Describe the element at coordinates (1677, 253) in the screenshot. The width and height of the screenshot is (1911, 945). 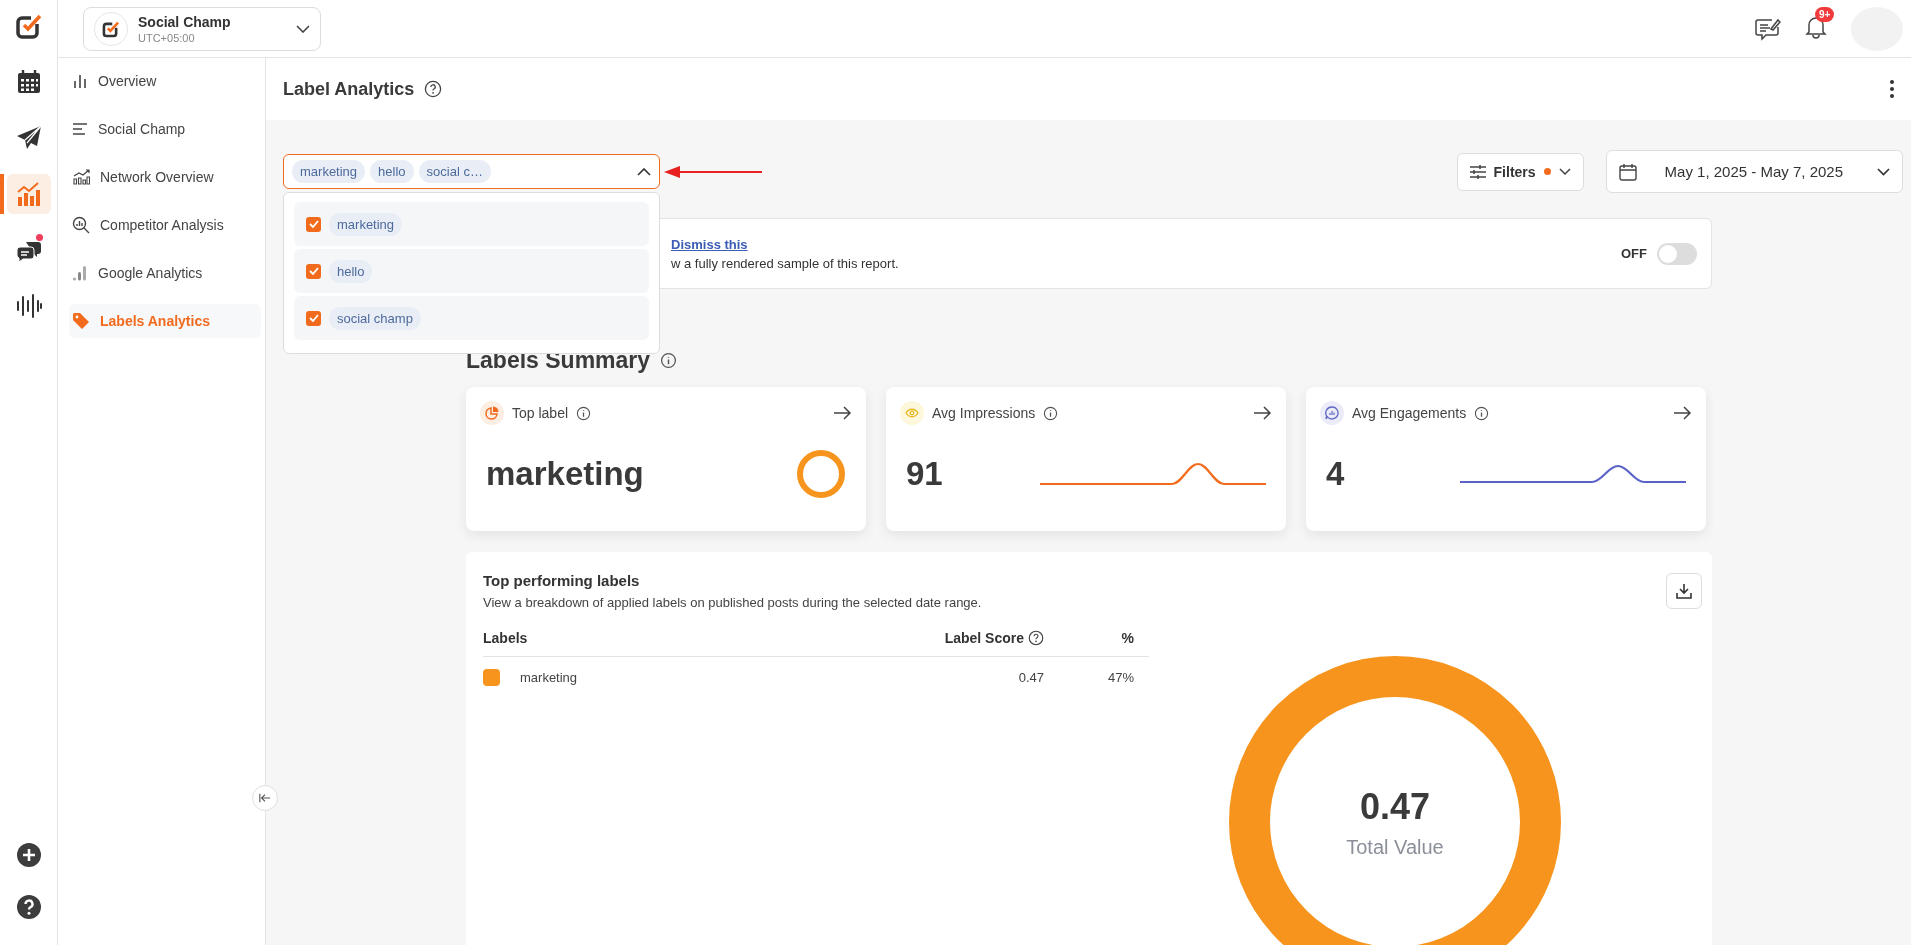
I see `sample-toggle` at that location.